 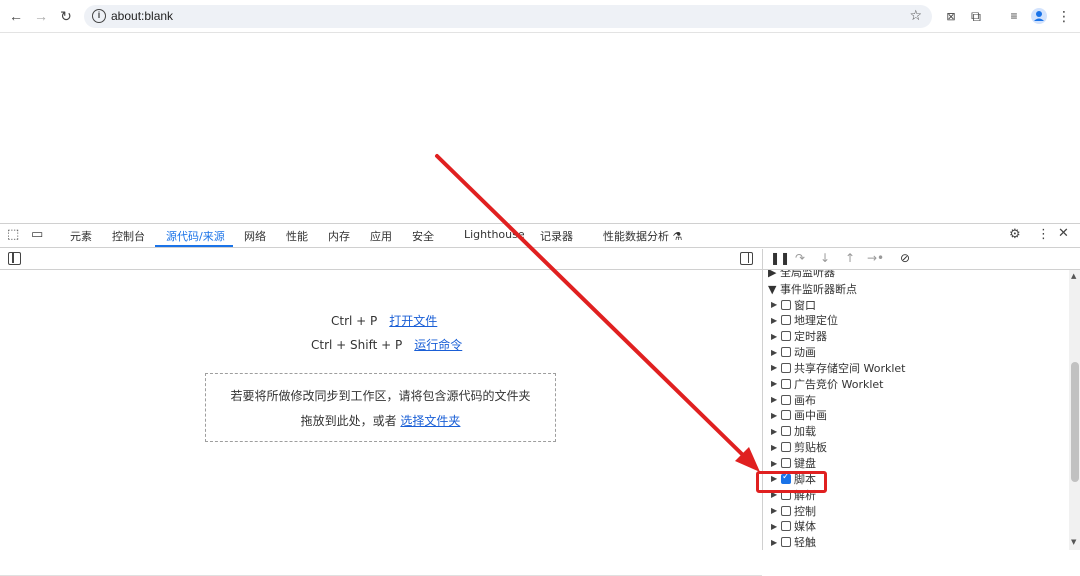 What do you see at coordinates (99, 16) in the screenshot?
I see `site-info-icon: i` at bounding box center [99, 16].